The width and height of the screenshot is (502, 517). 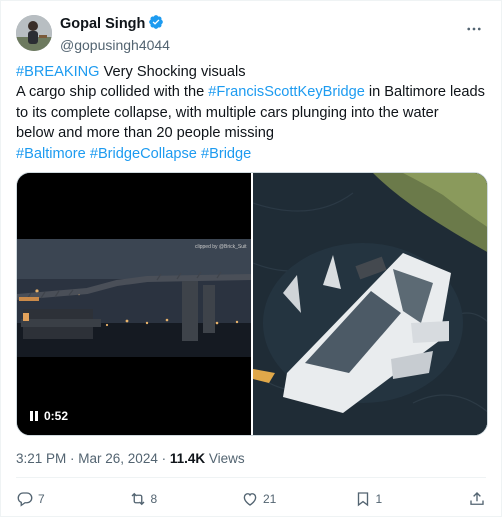 I want to click on divider-line, so click(x=251, y=477).